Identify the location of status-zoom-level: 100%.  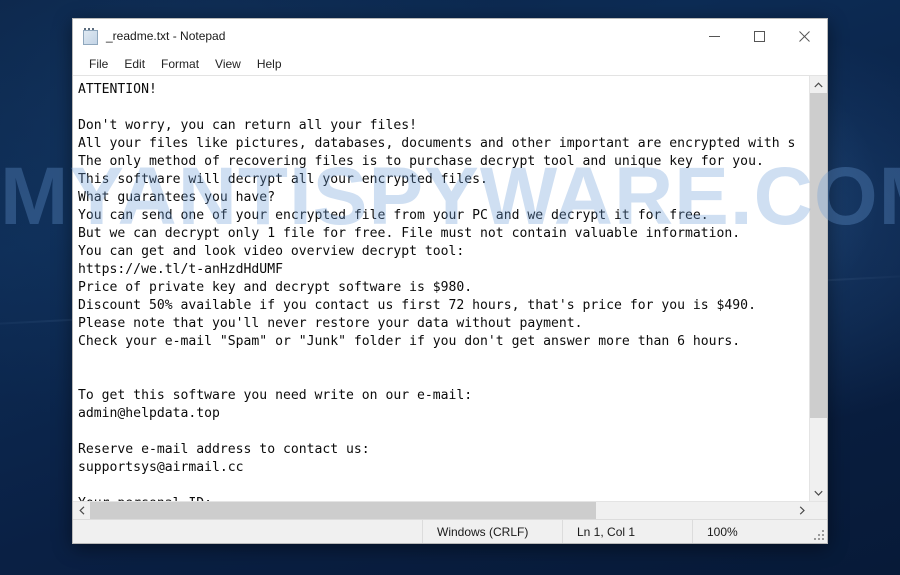
(759, 531).